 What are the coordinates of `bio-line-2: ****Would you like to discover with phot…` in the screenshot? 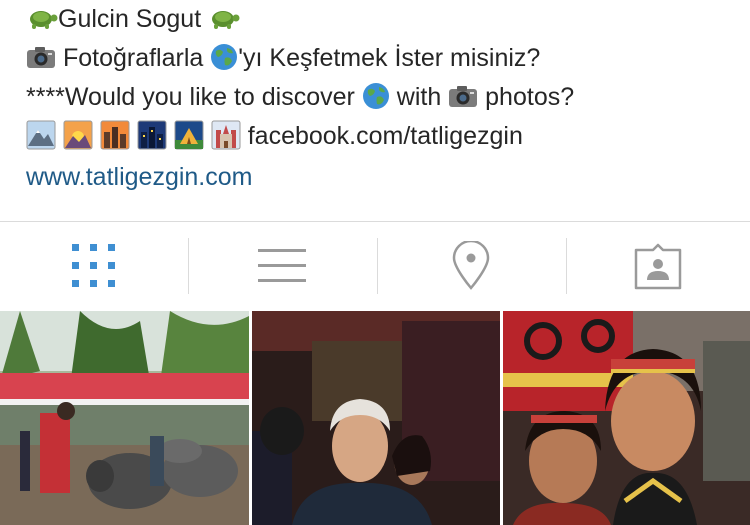 It's located at (381, 97).